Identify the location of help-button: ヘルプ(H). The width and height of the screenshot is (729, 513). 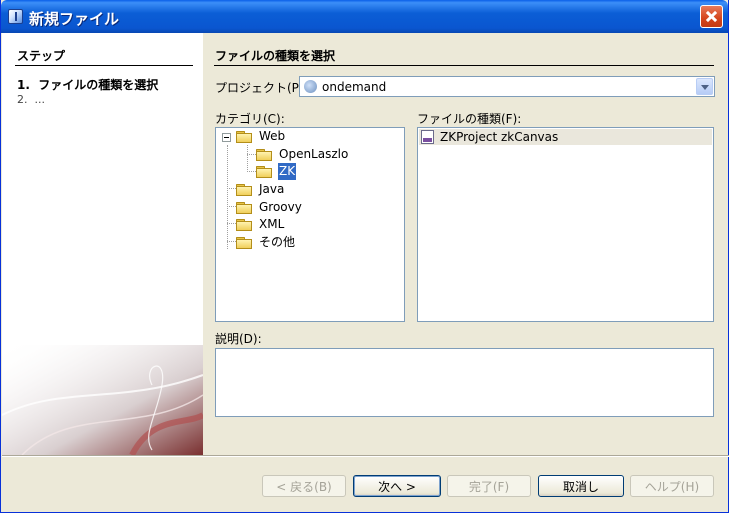
(672, 486).